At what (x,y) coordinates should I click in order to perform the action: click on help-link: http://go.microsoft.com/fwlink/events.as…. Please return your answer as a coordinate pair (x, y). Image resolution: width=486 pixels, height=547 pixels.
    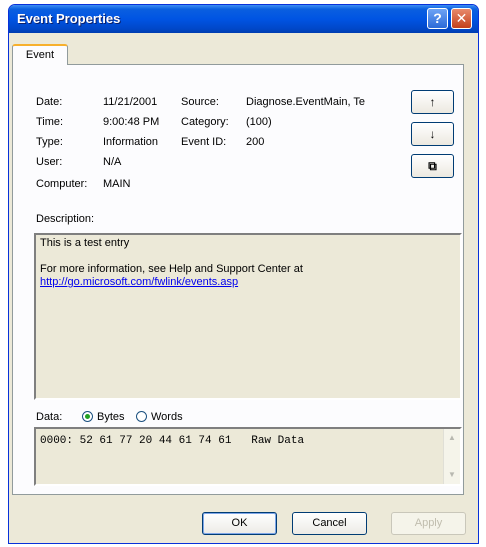
    Looking at the image, I should click on (139, 282).